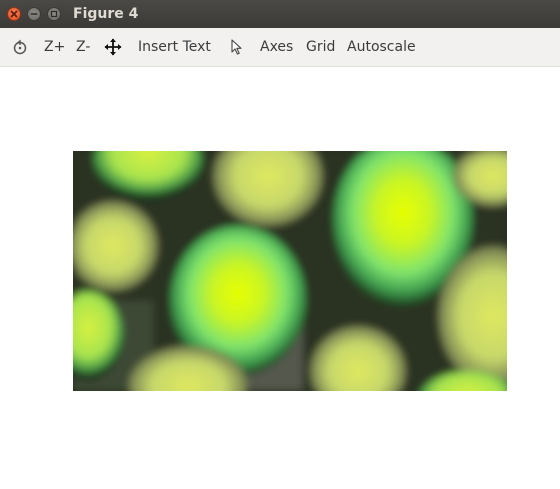 This screenshot has width=560, height=489. What do you see at coordinates (106, 14) in the screenshot?
I see `window-title: Figure 4` at bounding box center [106, 14].